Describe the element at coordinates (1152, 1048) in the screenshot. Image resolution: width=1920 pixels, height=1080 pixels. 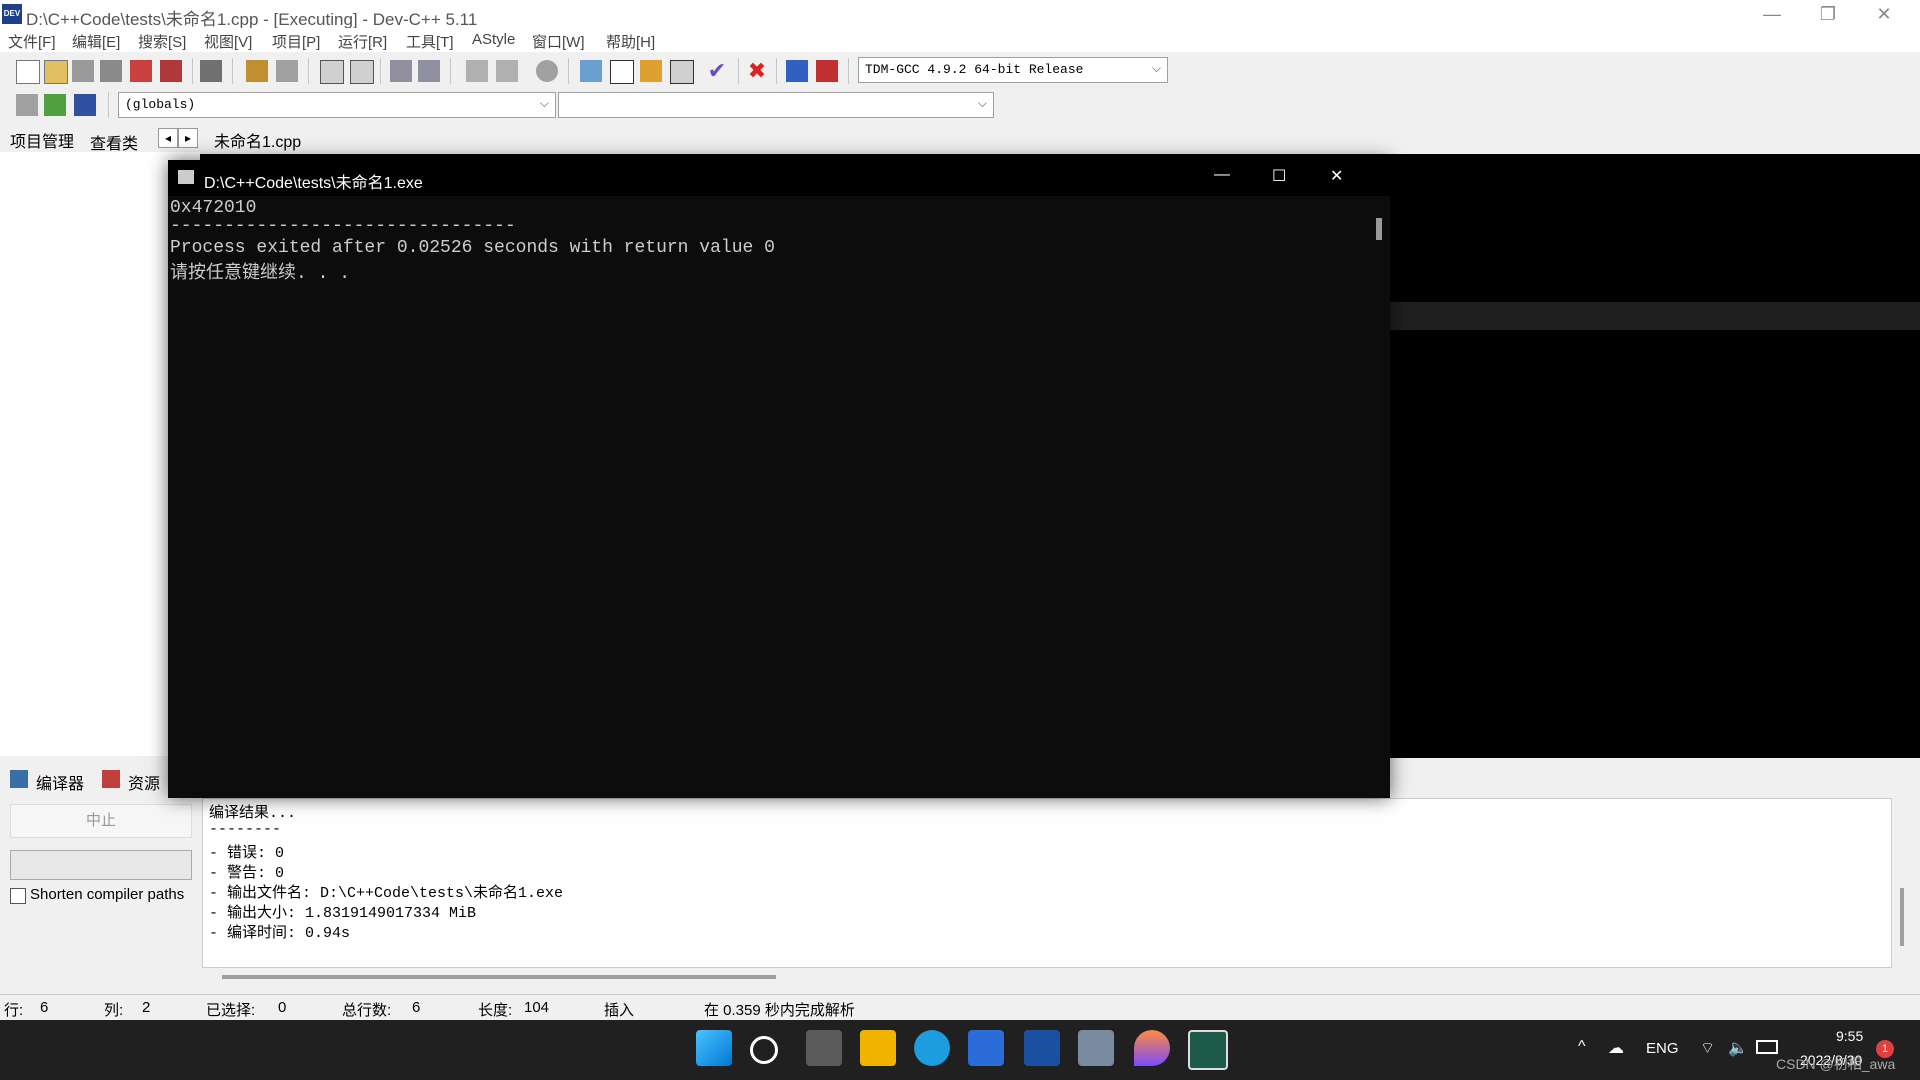
I see `app-drop-icon` at that location.